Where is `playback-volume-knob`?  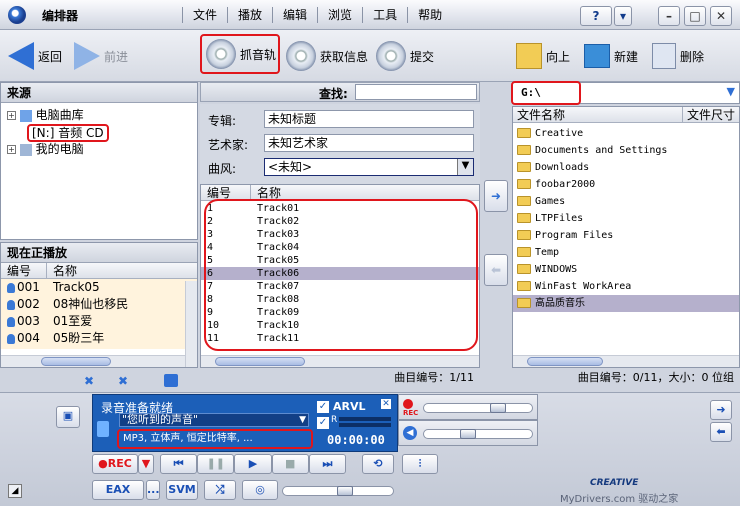 playback-volume-knob is located at coordinates (468, 434).